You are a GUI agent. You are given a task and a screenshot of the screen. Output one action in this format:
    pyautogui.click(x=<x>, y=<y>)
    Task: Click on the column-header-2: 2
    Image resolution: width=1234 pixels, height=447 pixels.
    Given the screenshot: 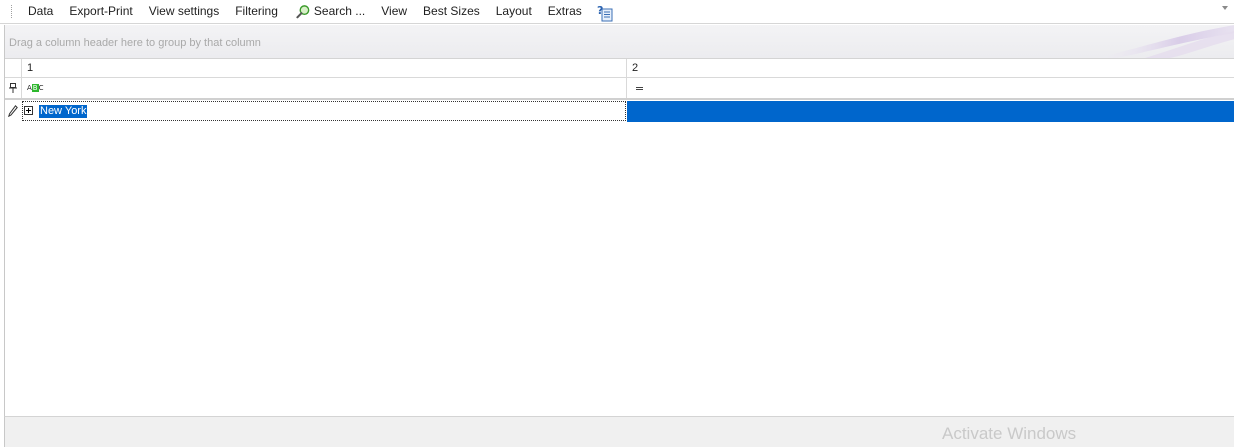 What is the action you would take?
    pyautogui.click(x=930, y=68)
    